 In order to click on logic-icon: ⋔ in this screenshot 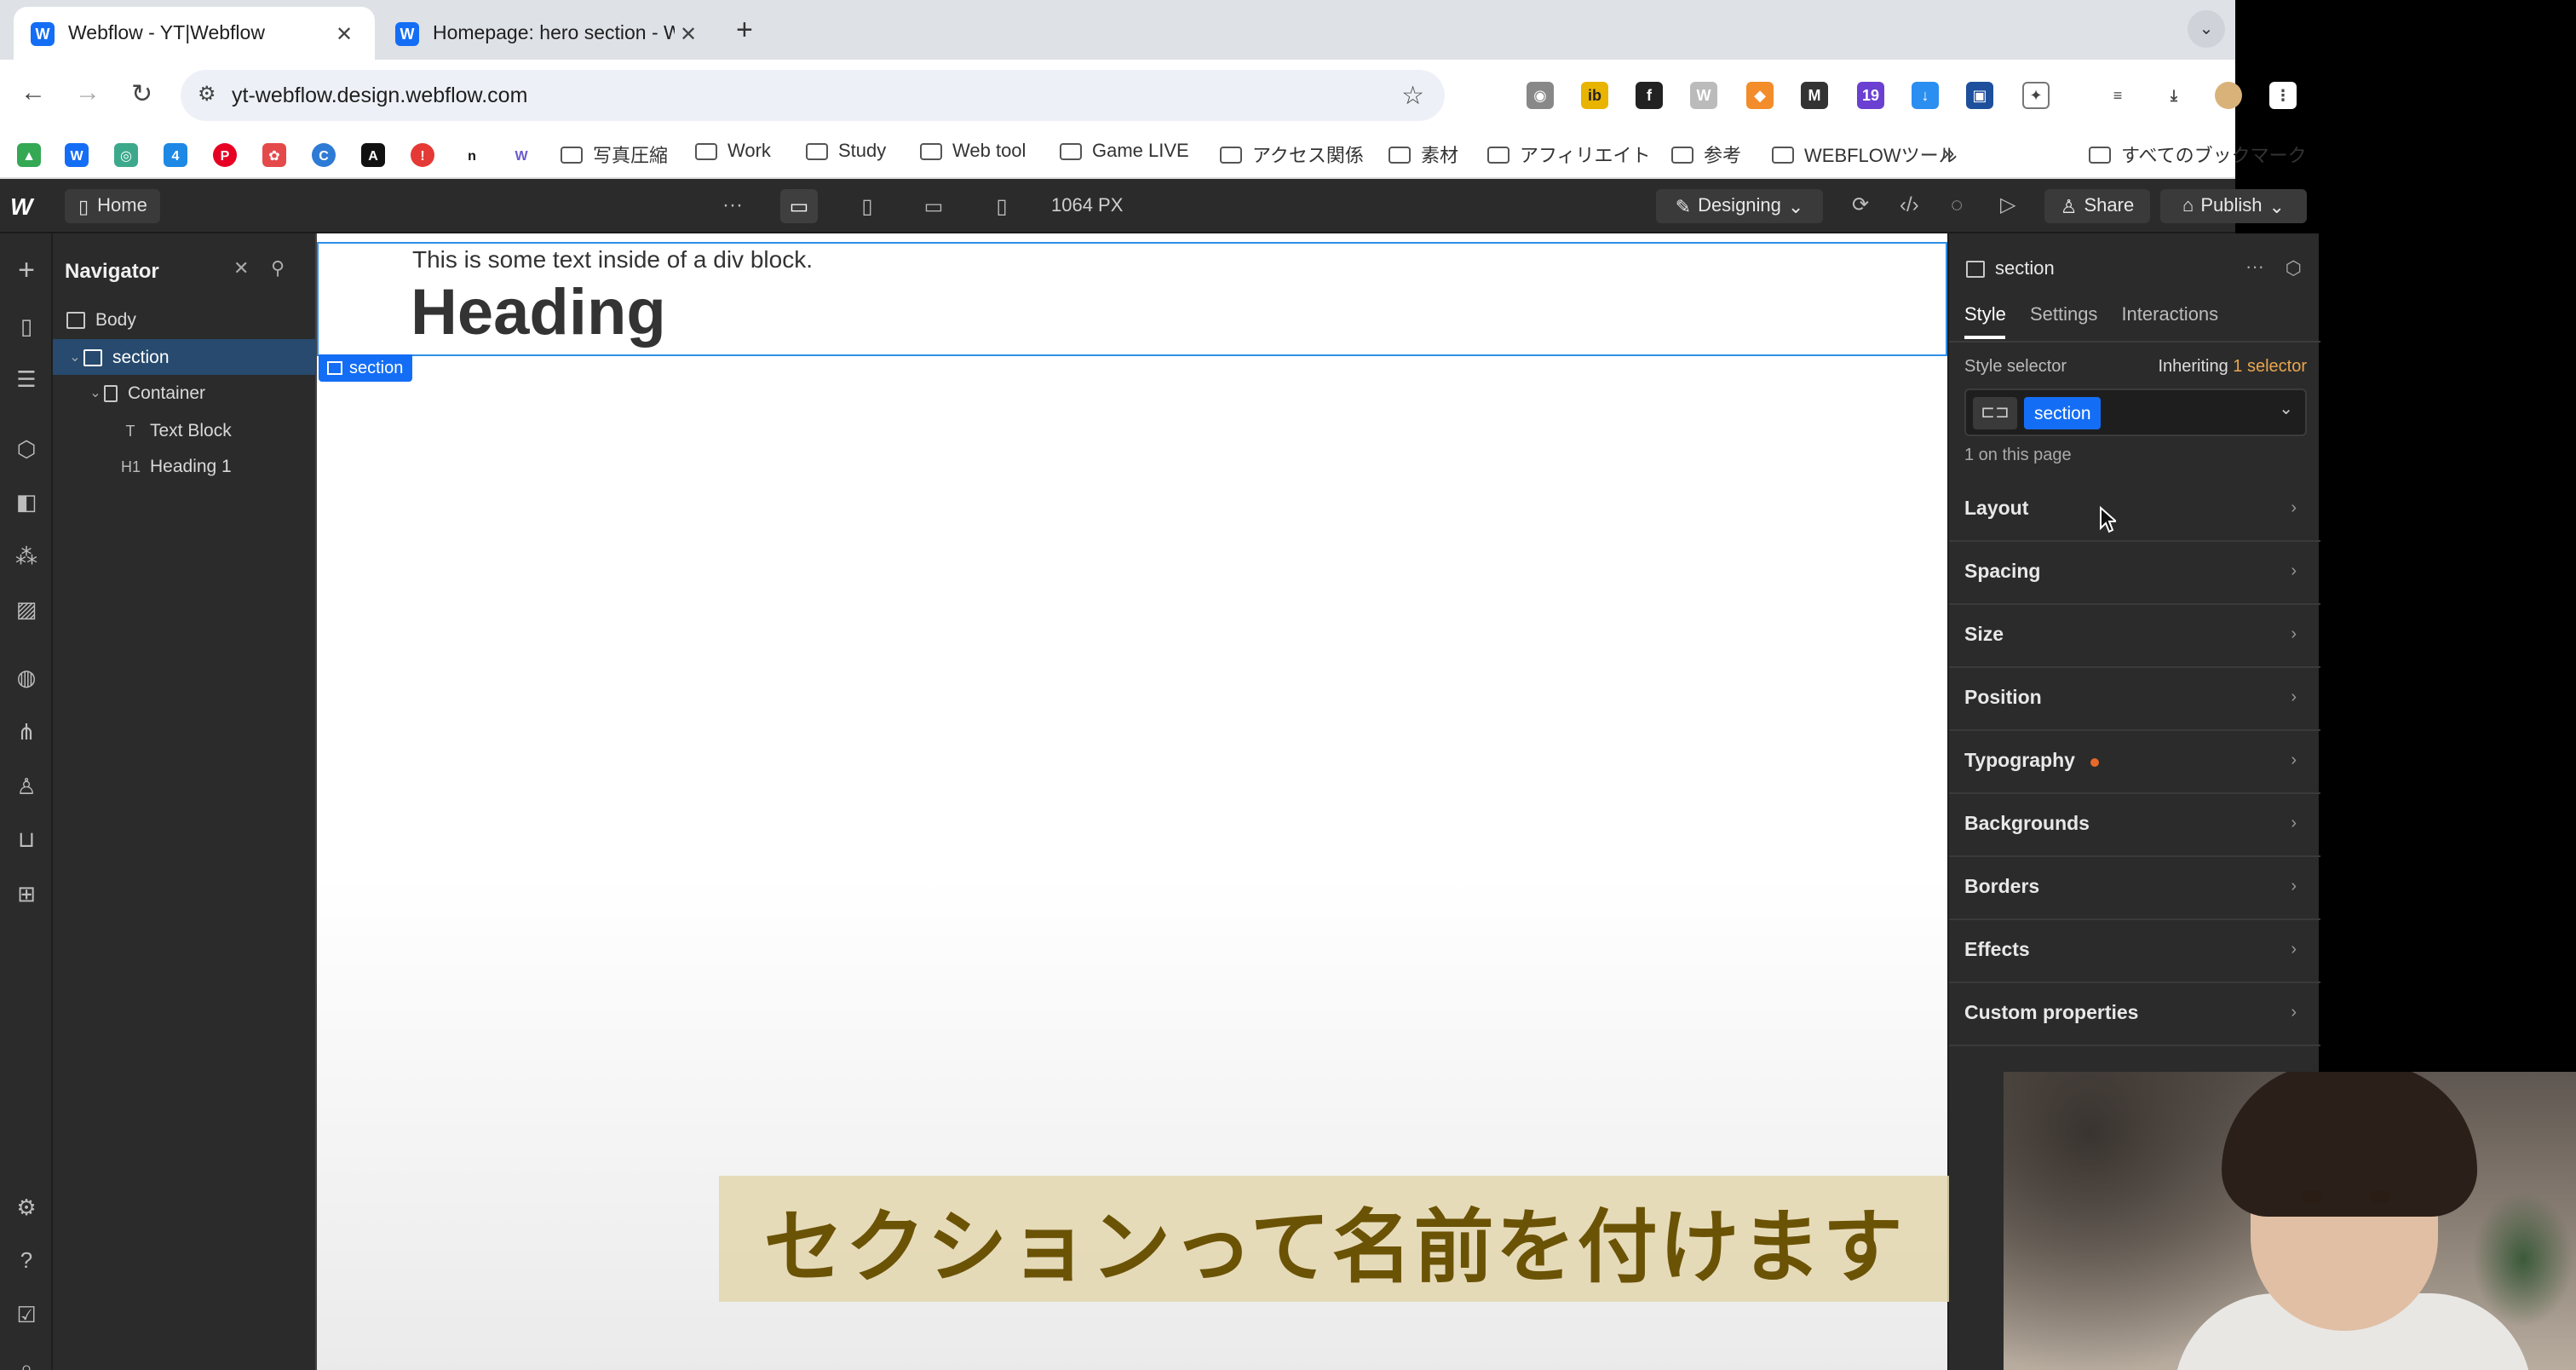, I will do `click(27, 732)`.